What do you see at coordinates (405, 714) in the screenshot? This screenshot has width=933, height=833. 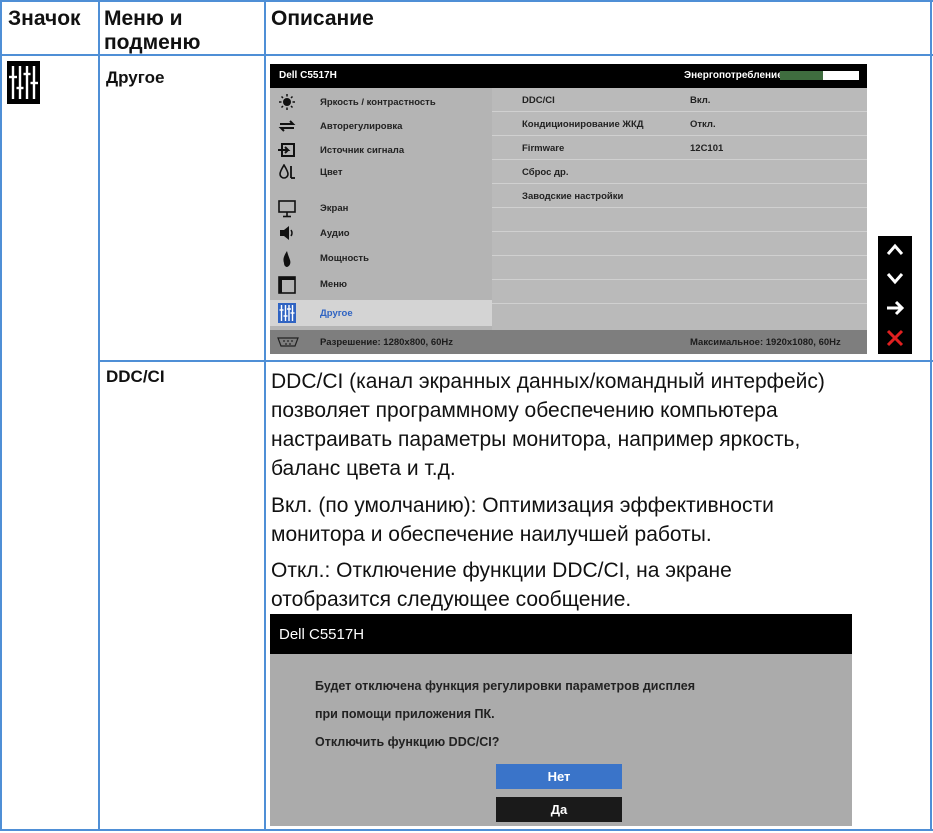 I see `dialog-message-line: при помощи приложения ПК.` at bounding box center [405, 714].